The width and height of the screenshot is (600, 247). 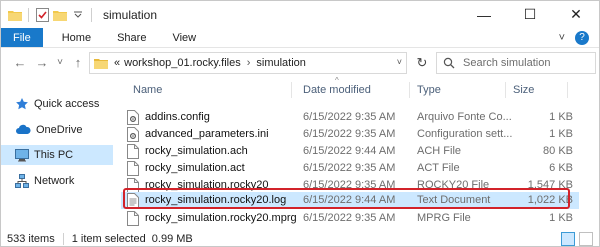 What do you see at coordinates (337, 90) in the screenshot?
I see `column-header-date: Date modified` at bounding box center [337, 90].